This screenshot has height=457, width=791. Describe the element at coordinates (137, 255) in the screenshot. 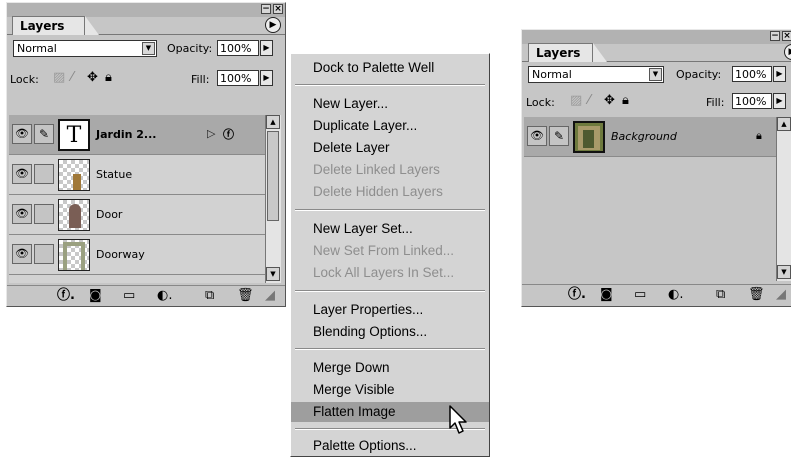

I see `layer-row: 👁︎ Doorway` at that location.